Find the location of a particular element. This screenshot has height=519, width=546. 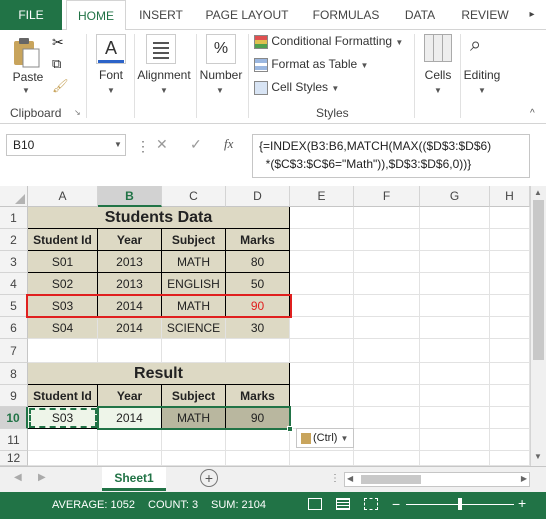

row-header-12: 12 is located at coordinates (14, 458).